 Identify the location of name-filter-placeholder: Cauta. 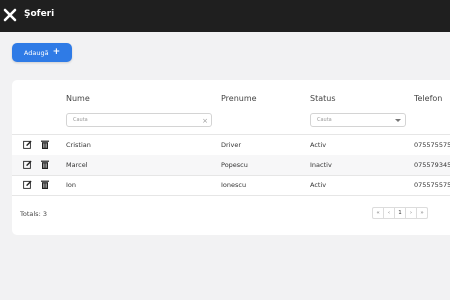
(80, 120).